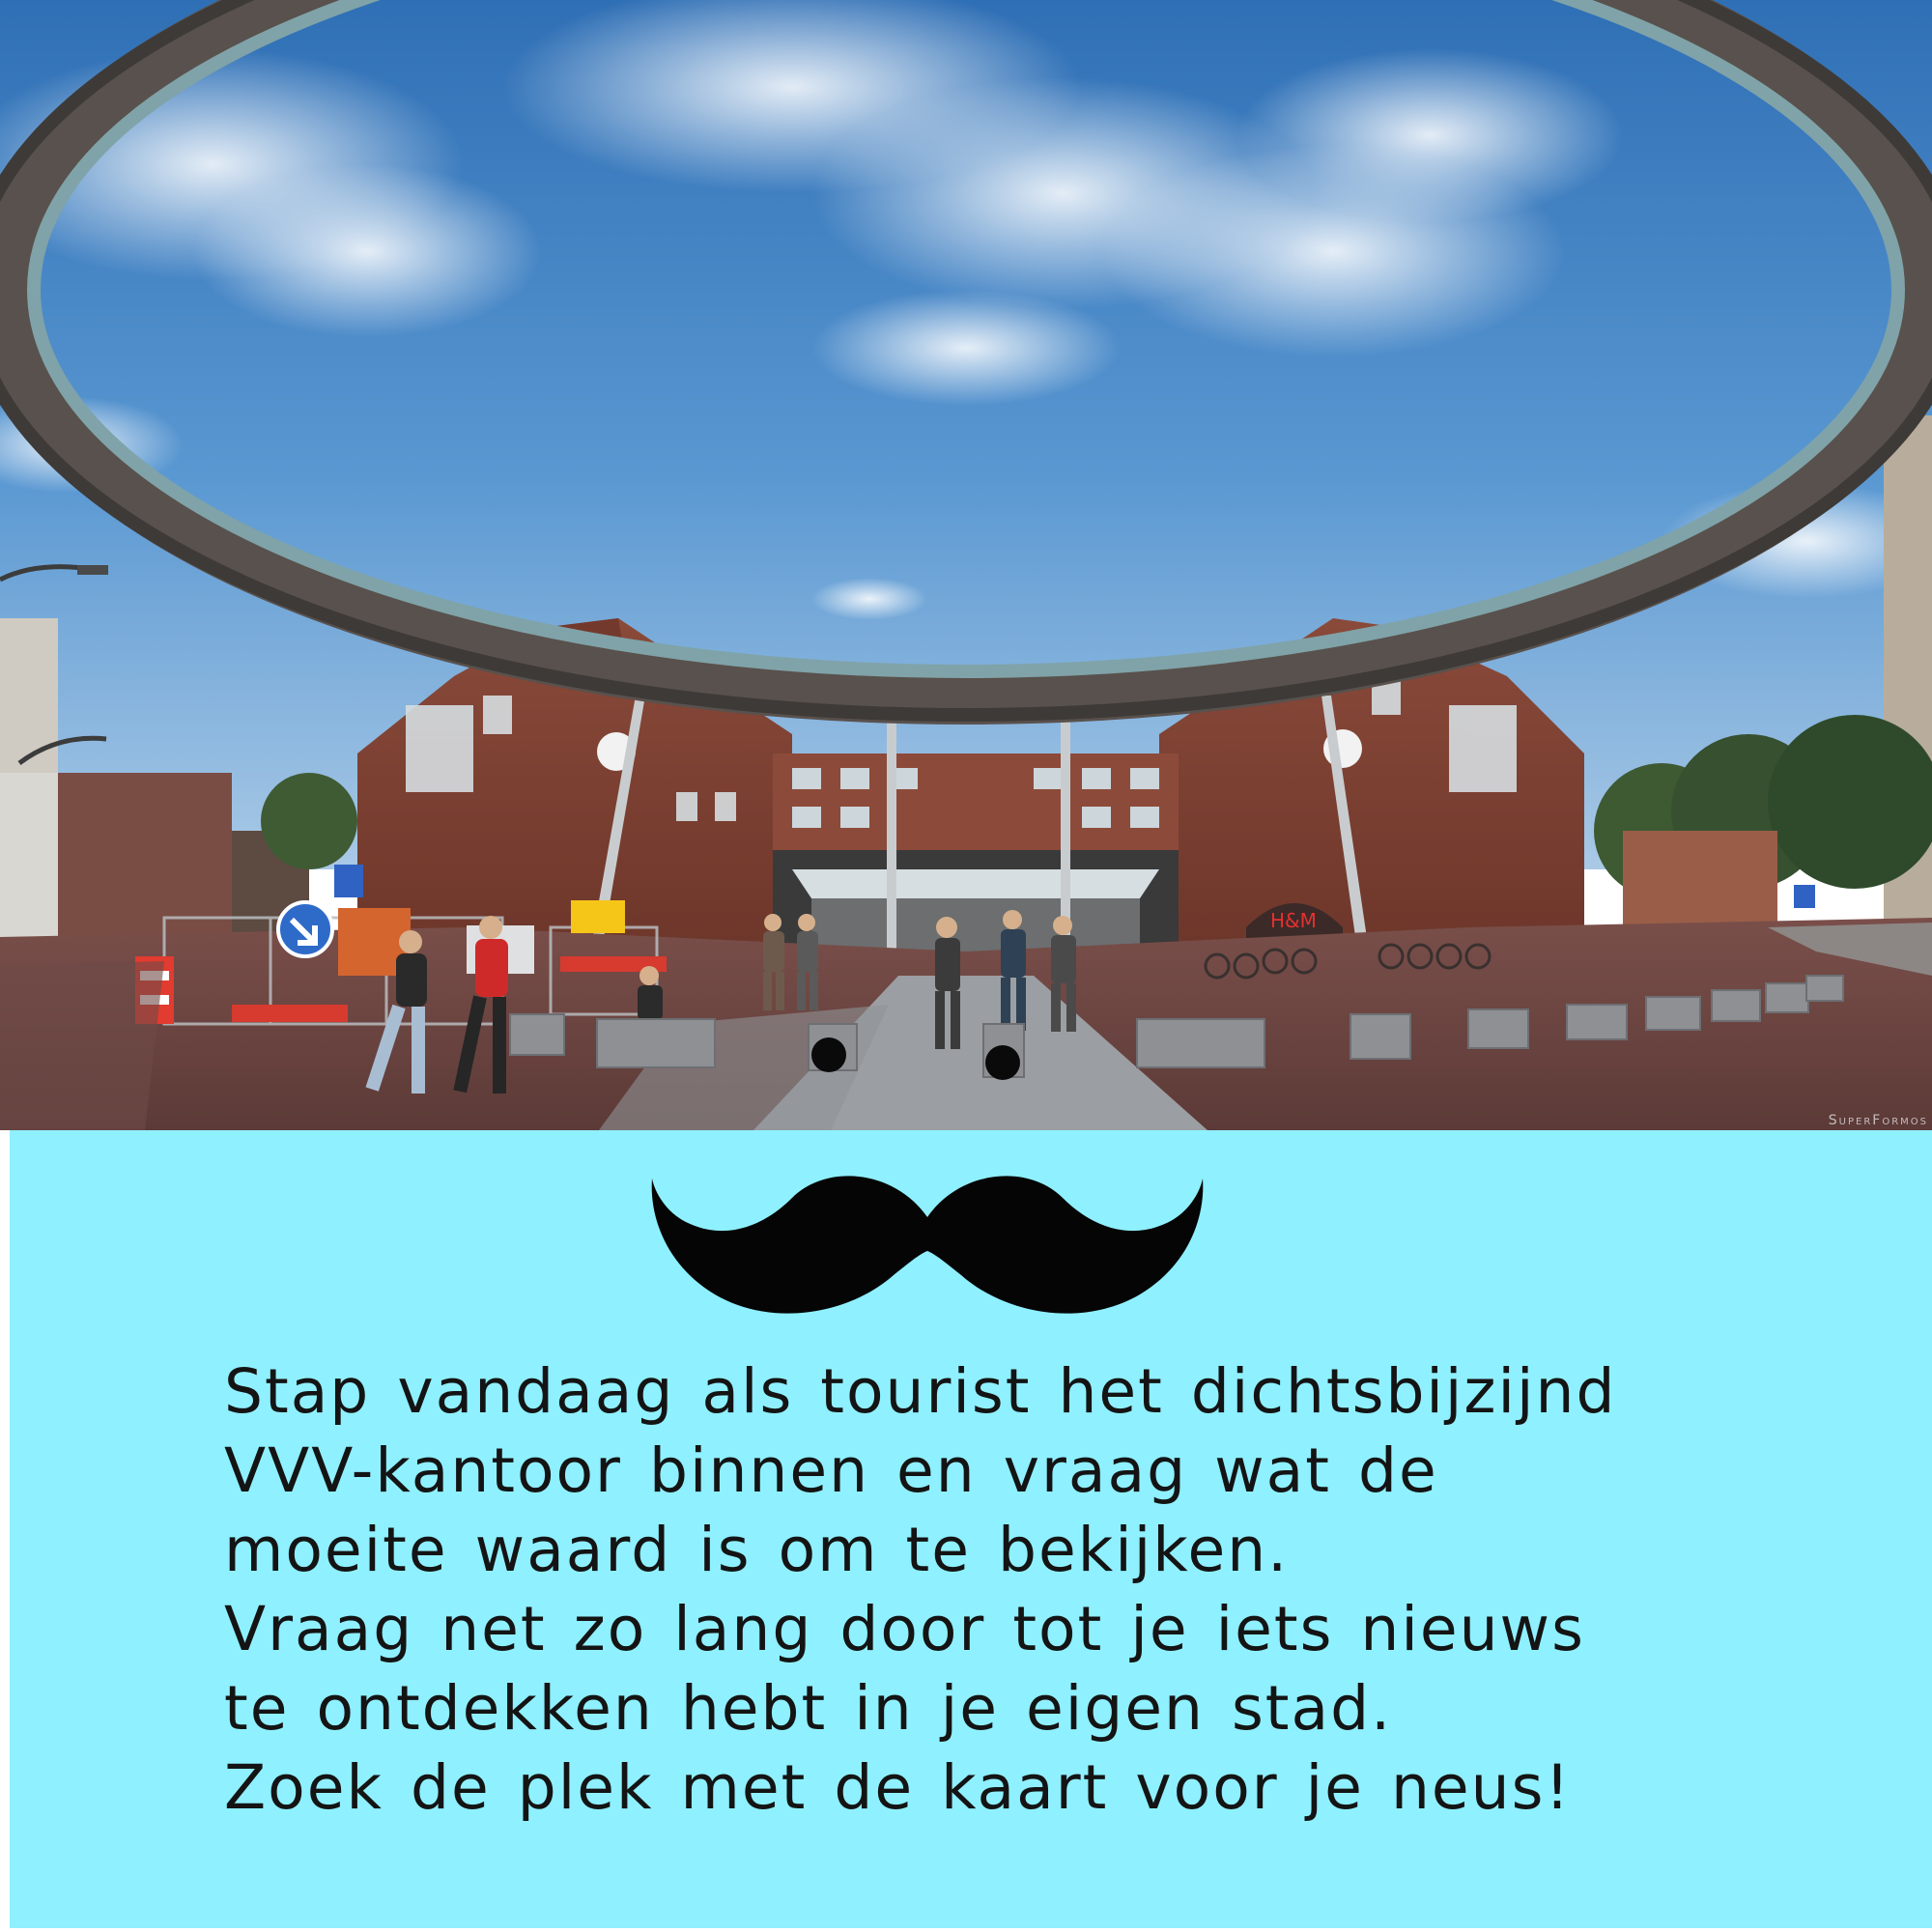 The width and height of the screenshot is (1932, 1932). What do you see at coordinates (927, 1236) in the screenshot?
I see `mustache-icon` at bounding box center [927, 1236].